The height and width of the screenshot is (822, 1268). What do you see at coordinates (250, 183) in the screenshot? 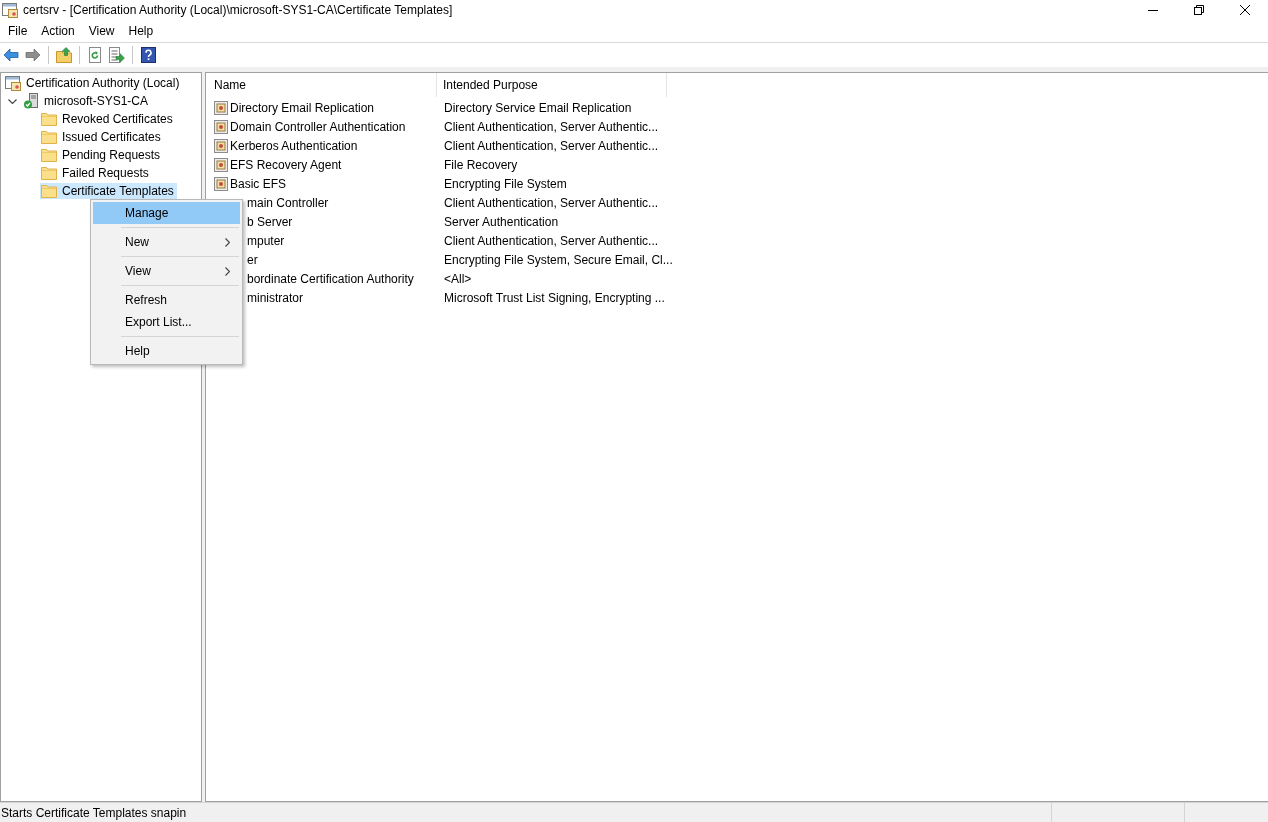
I see `list-item: Basic EFS` at bounding box center [250, 183].